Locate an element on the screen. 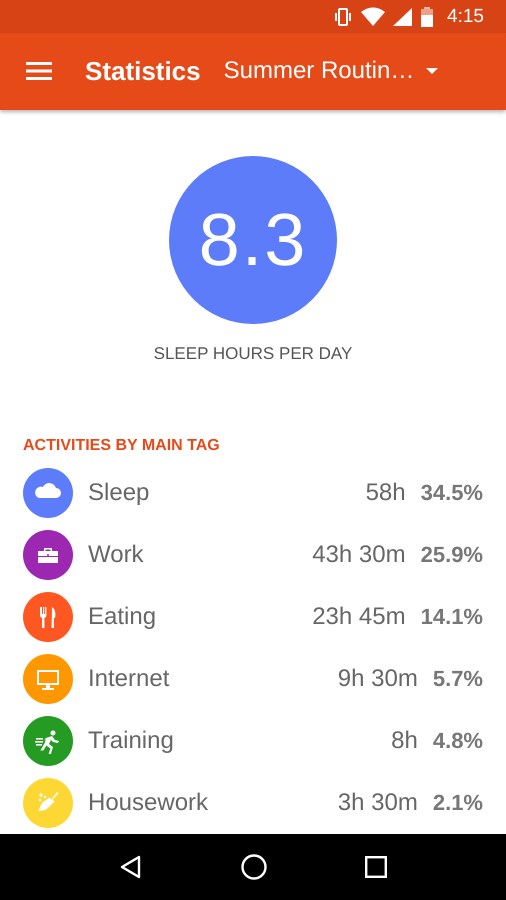 This screenshot has height=900, width=506. activity-percent: 14.1% is located at coordinates (451, 617).